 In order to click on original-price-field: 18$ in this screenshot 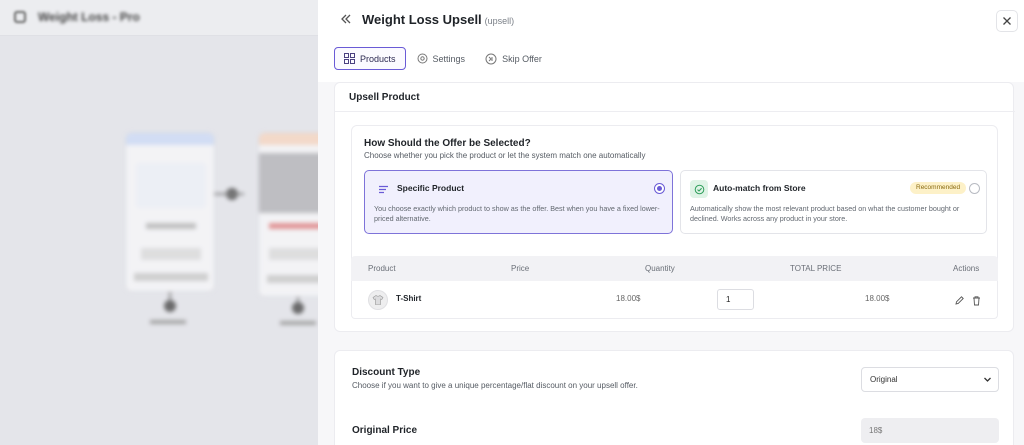, I will do `click(930, 430)`.